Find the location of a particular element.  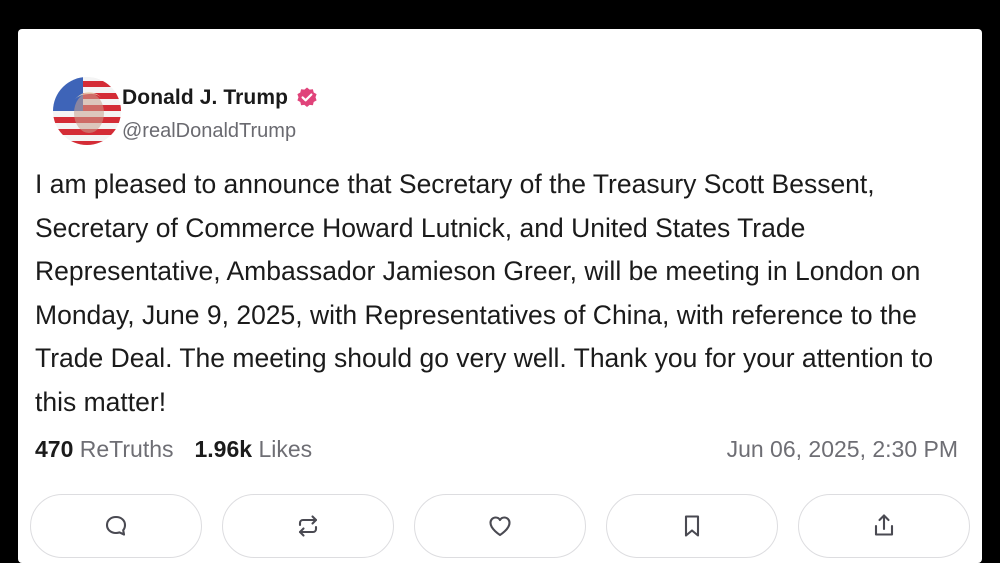

verified-badge-icon is located at coordinates (307, 98).